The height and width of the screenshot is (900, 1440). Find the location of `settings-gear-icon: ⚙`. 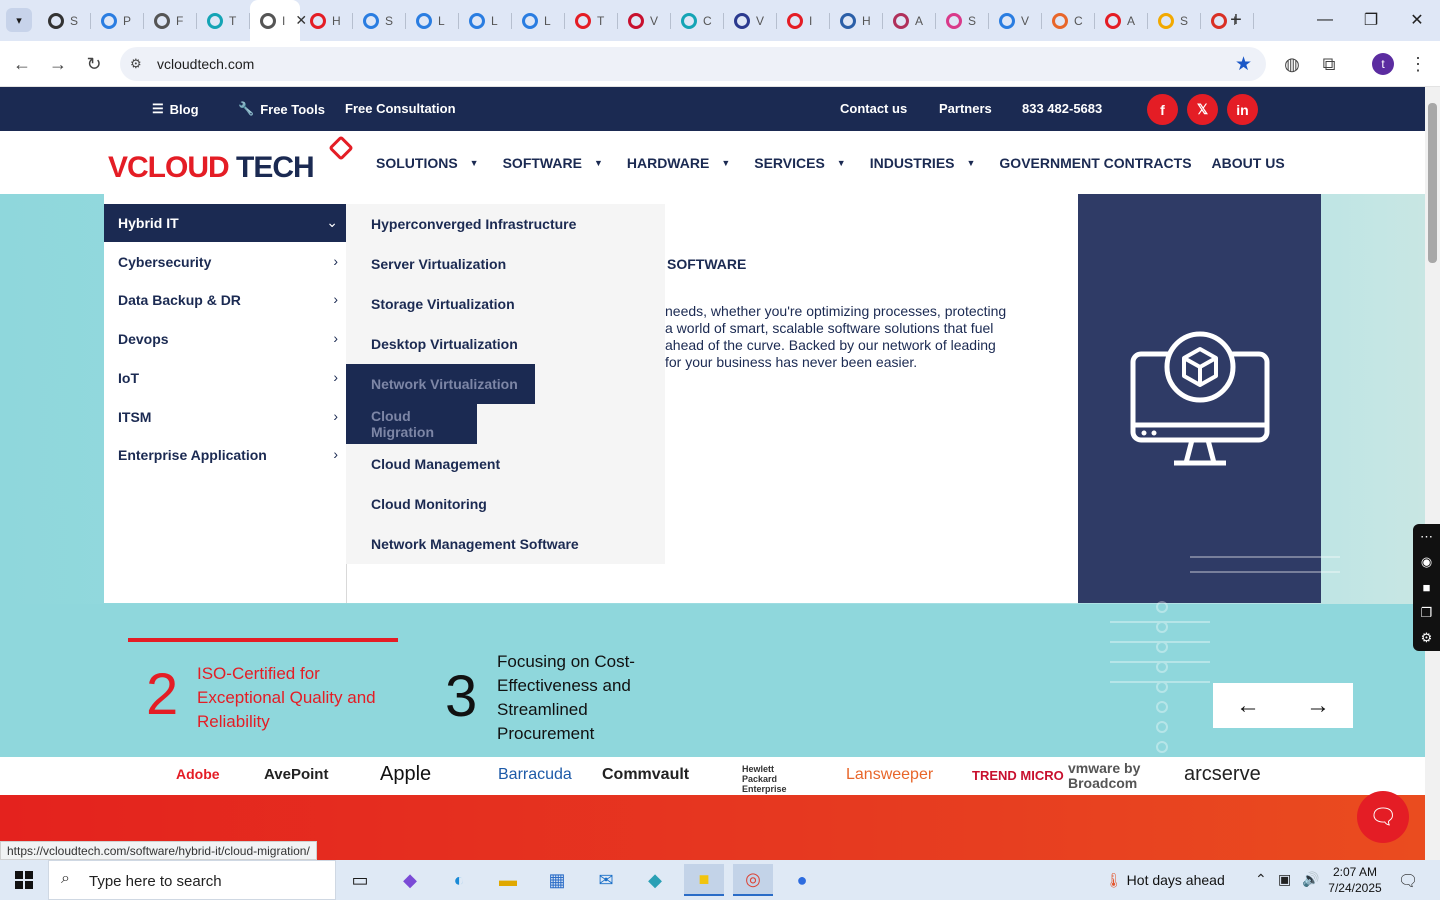

settings-gear-icon: ⚙ is located at coordinates (1427, 638).